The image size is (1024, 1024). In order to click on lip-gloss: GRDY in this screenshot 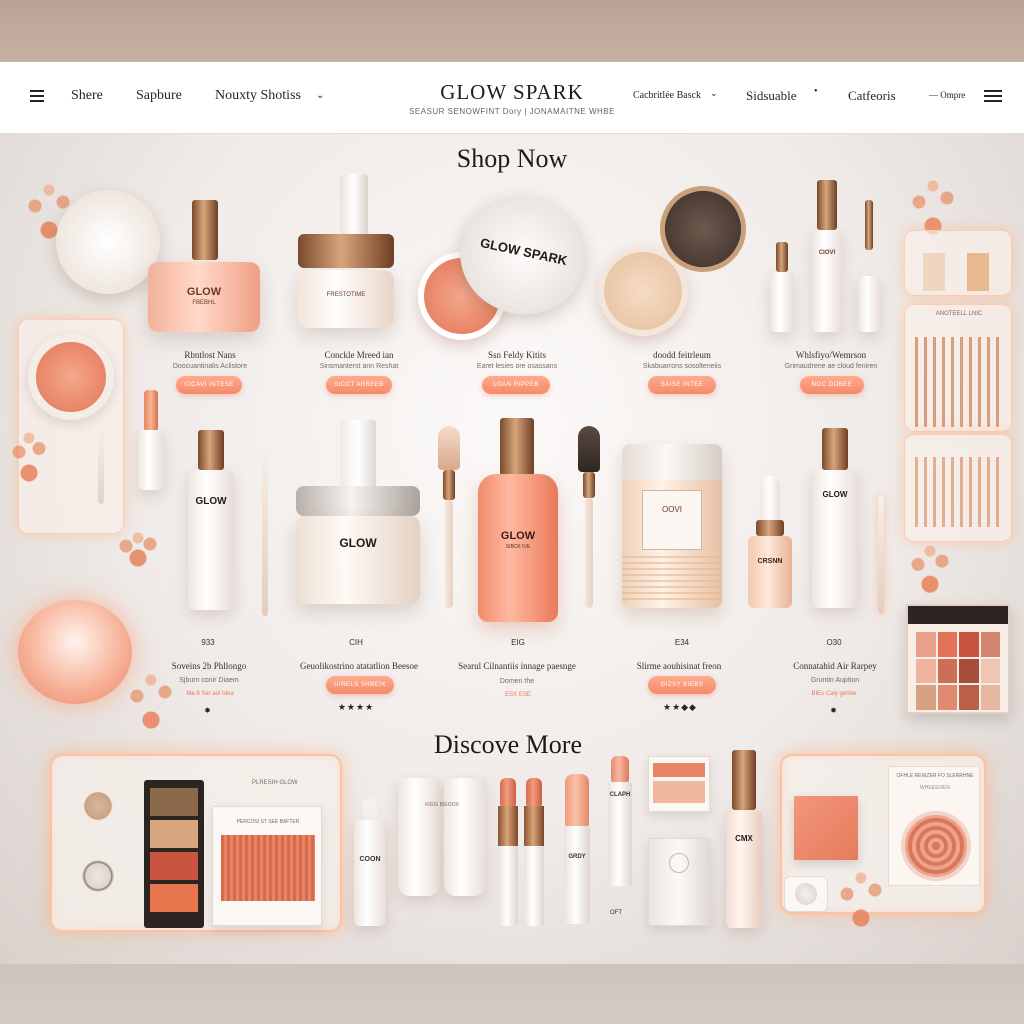, I will do `click(577, 849)`.